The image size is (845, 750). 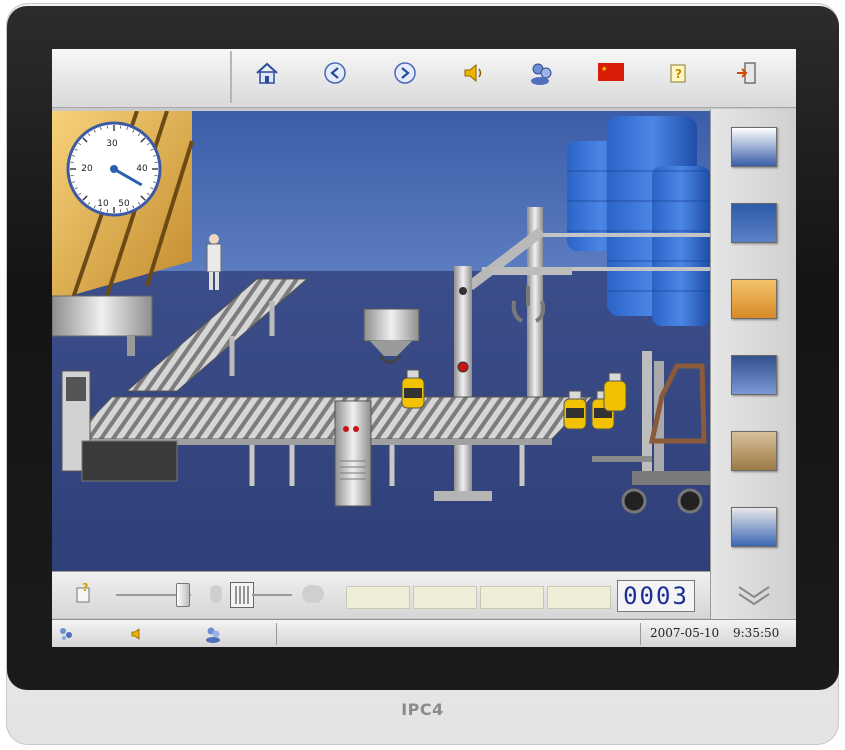 I want to click on exit-button, so click(x=747, y=73).